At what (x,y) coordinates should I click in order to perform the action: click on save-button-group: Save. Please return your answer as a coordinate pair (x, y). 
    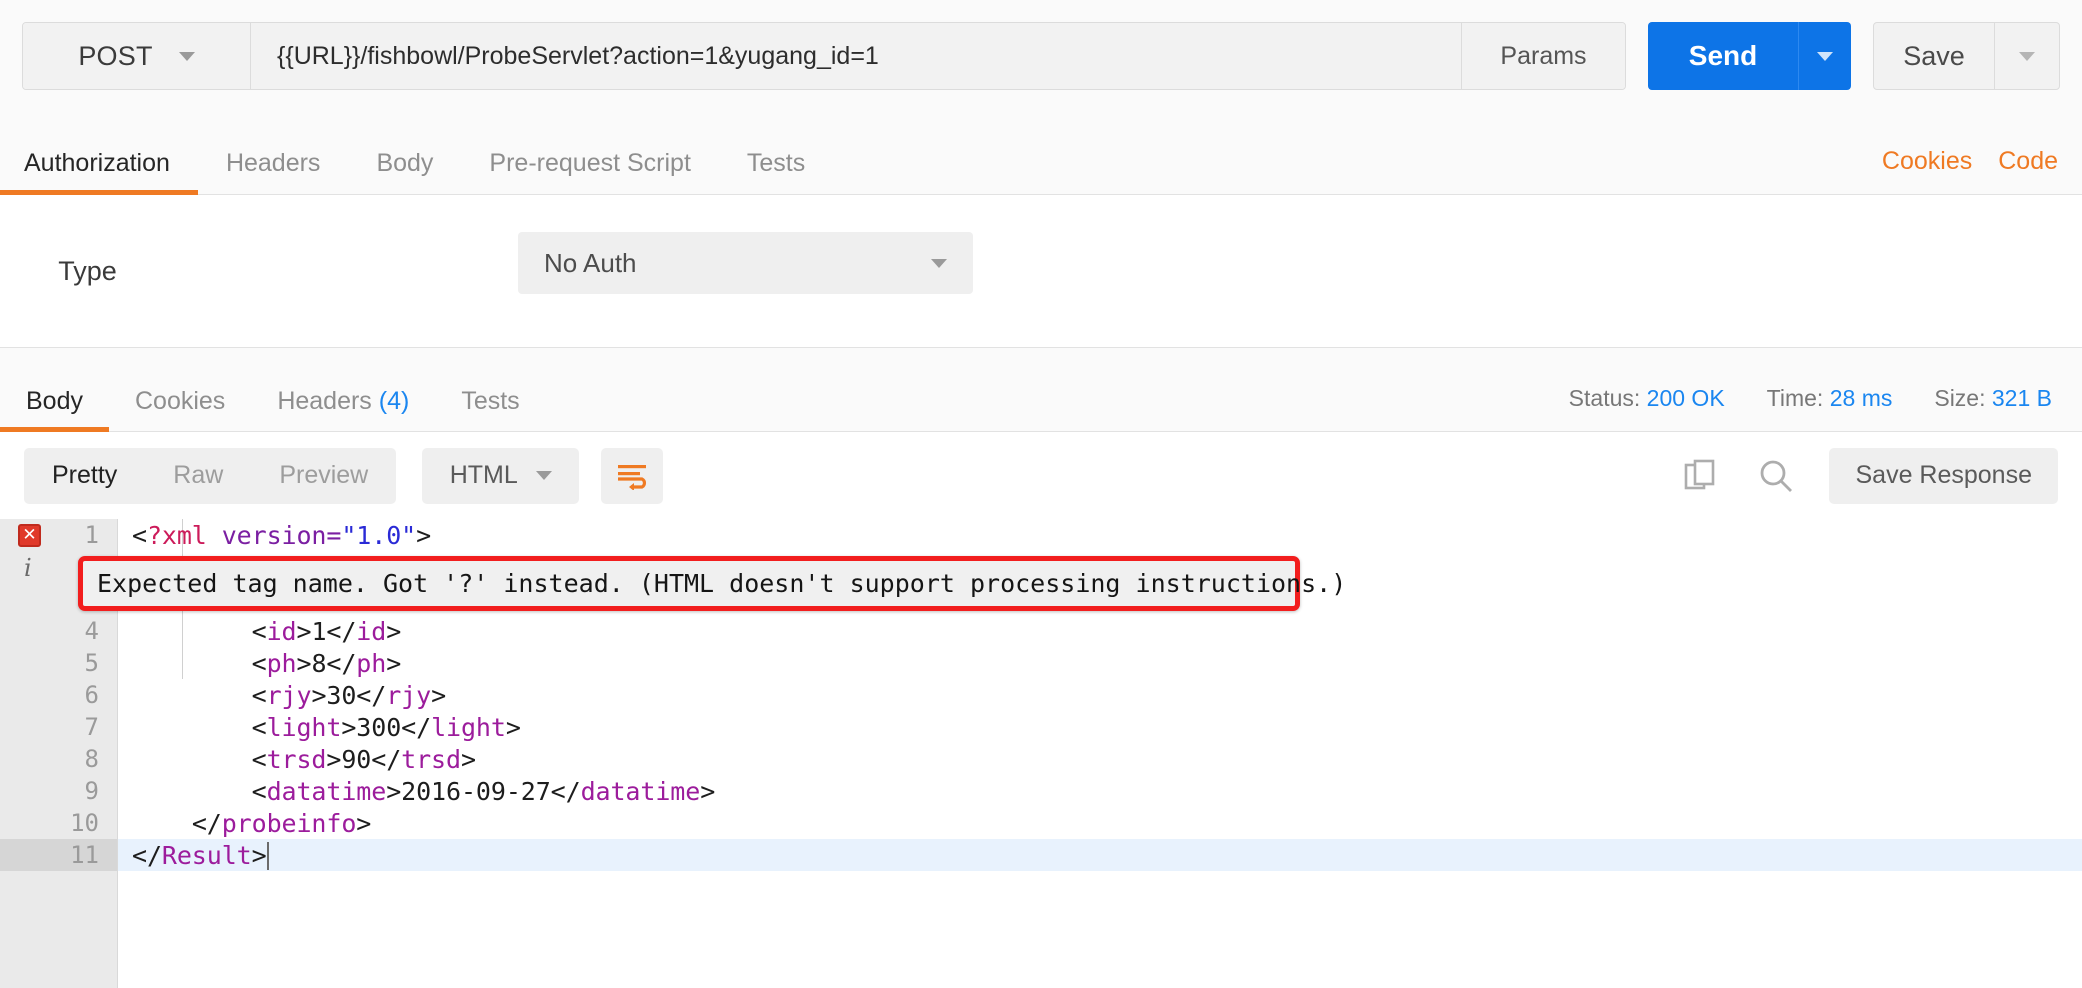
    Looking at the image, I should click on (1966, 56).